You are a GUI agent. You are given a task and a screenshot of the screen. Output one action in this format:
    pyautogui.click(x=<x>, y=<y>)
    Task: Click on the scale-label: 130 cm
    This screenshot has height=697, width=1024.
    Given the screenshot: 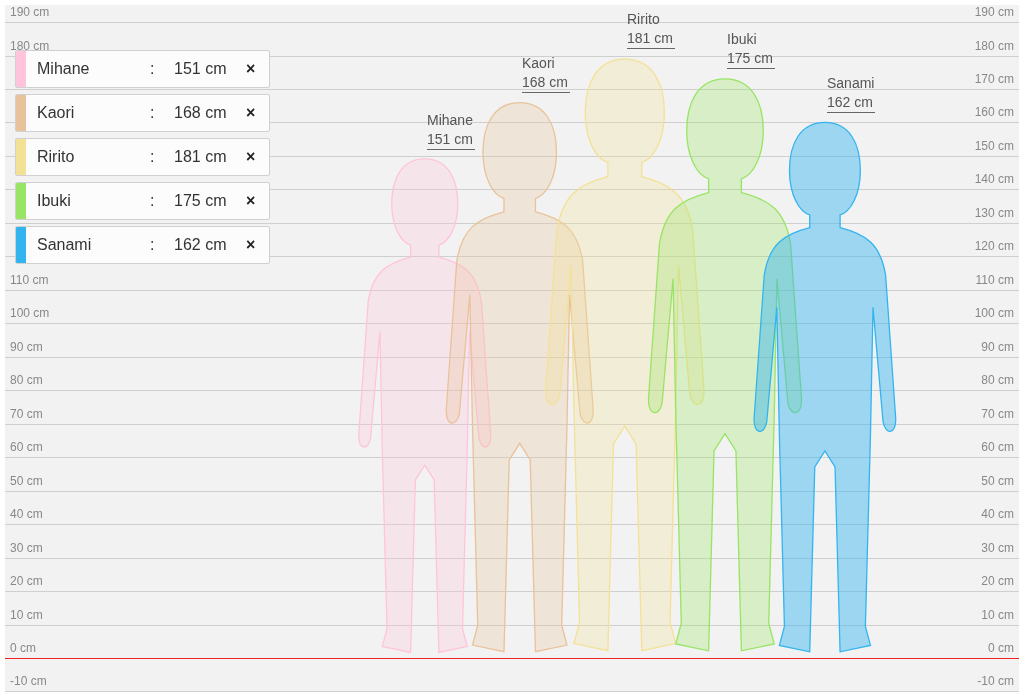 What is the action you would take?
    pyautogui.click(x=994, y=212)
    